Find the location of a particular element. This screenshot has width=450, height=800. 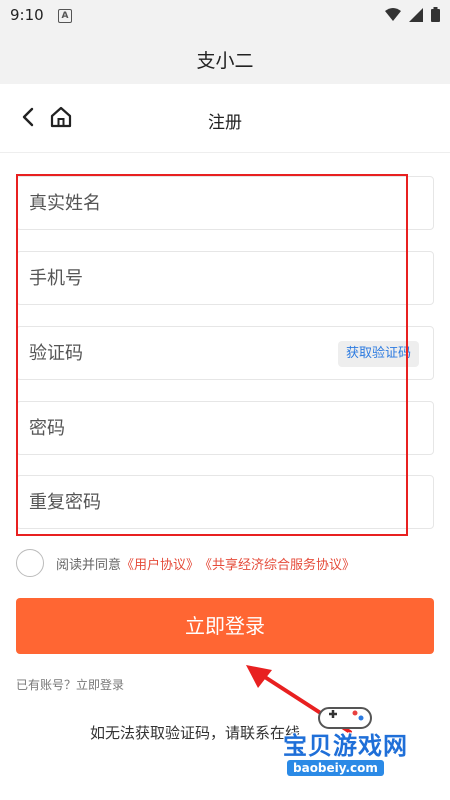

submit-button: 立即登录 is located at coordinates (225, 626).